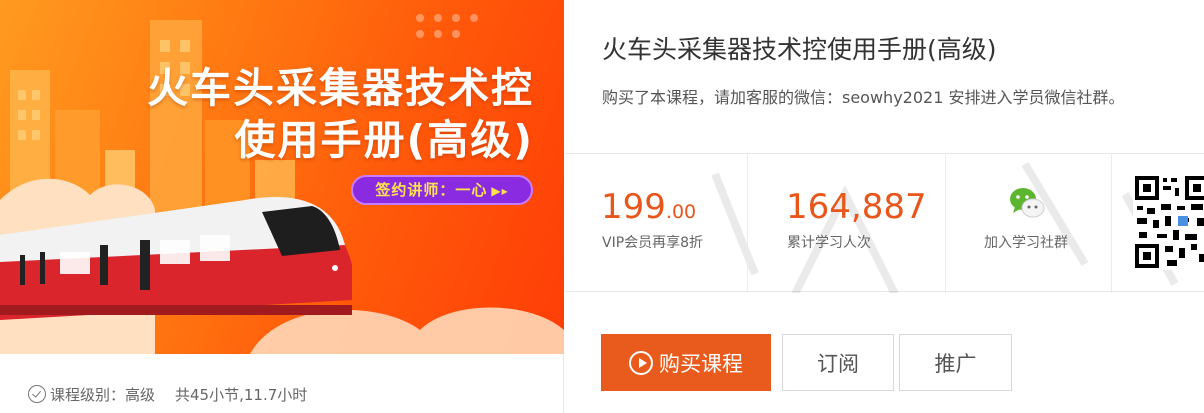  What do you see at coordinates (1168, 222) in the screenshot?
I see `qr-code-icon` at bounding box center [1168, 222].